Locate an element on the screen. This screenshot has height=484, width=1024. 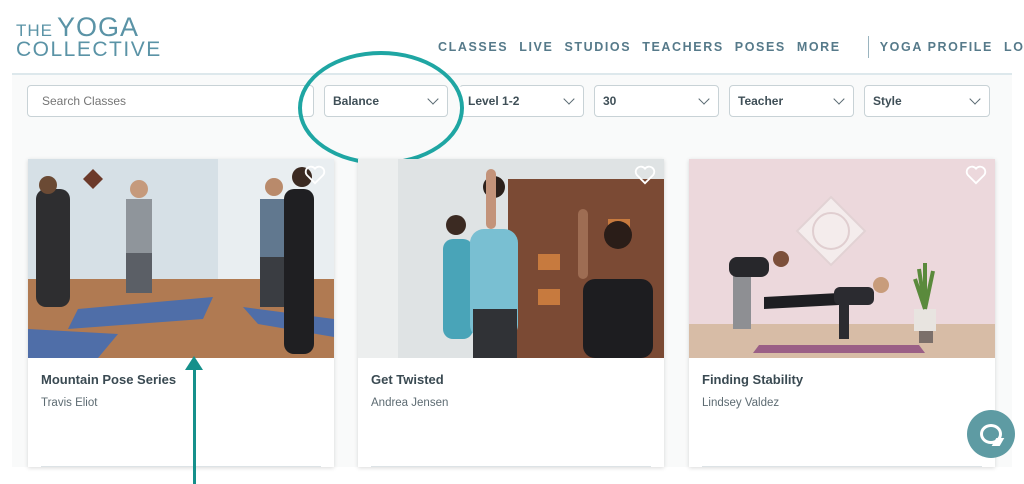
class-title: Get Twisted is located at coordinates (407, 379).